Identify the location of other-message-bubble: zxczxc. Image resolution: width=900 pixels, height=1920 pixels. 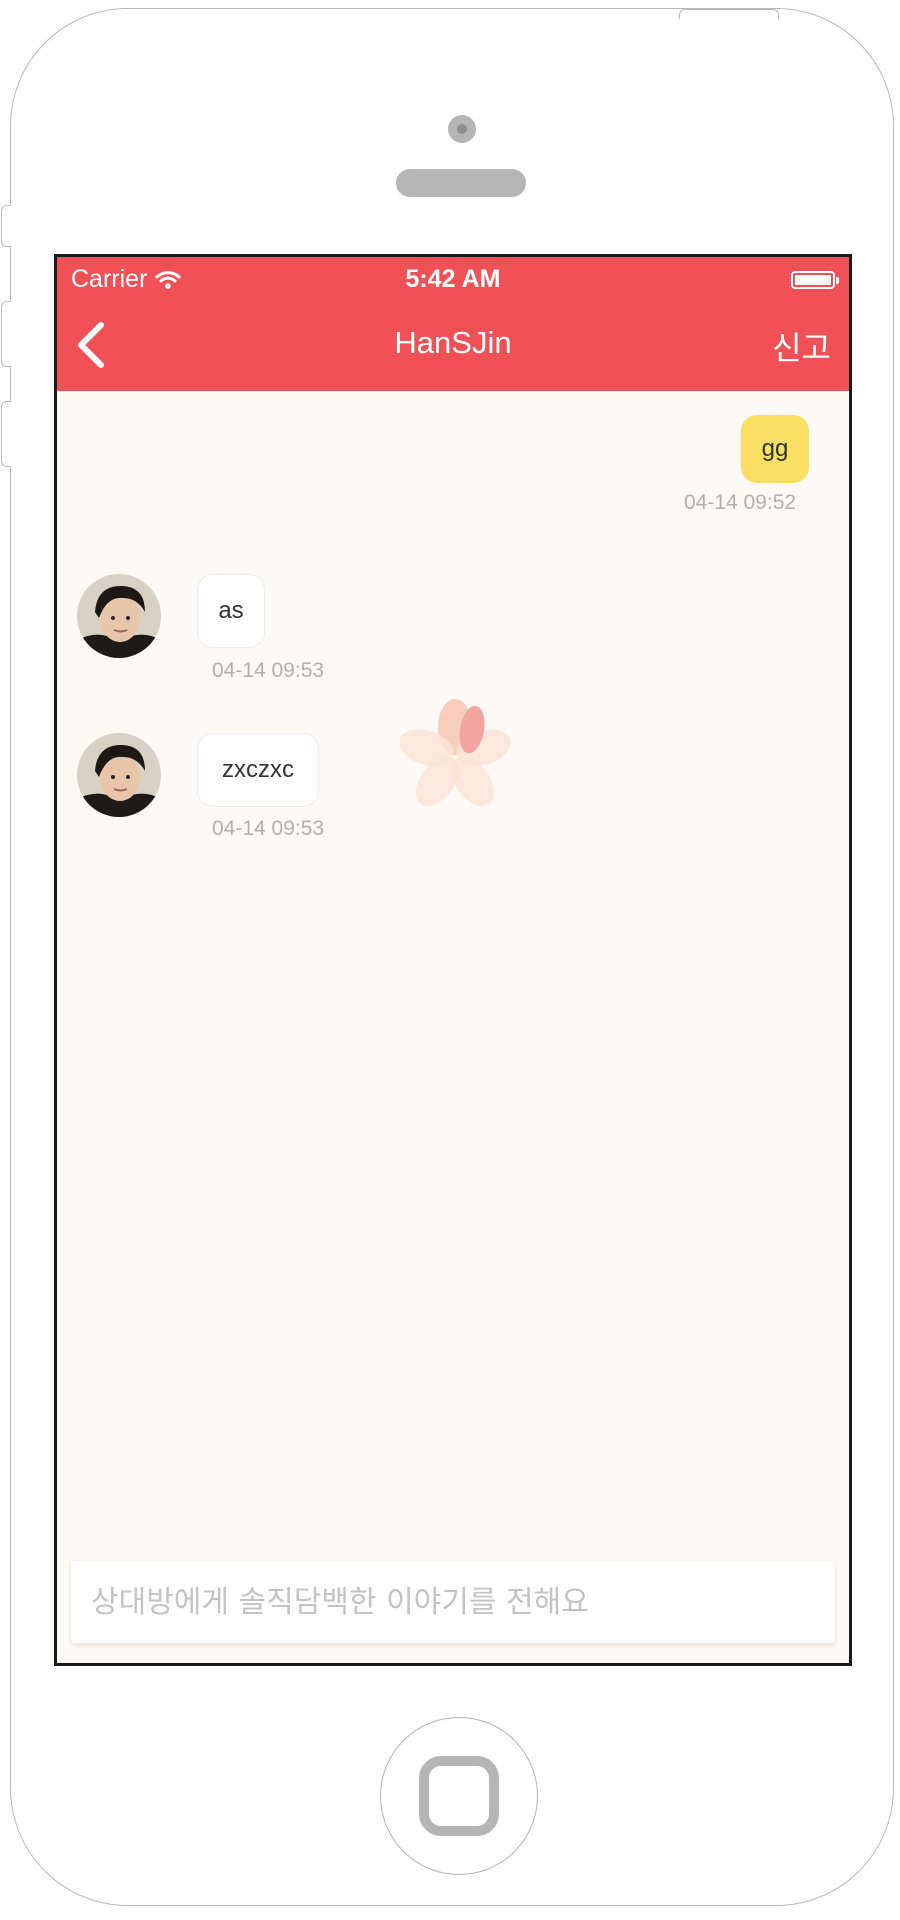
(258, 770).